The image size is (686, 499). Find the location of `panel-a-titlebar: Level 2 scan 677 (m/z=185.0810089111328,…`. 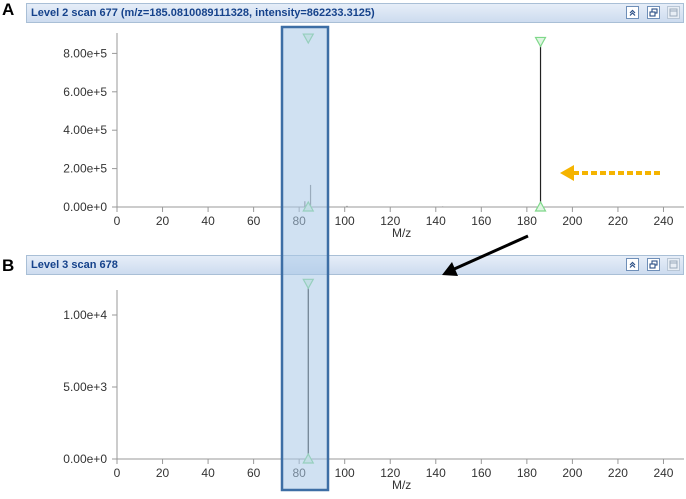

panel-a-titlebar: Level 2 scan 677 (m/z=185.0810089111328,… is located at coordinates (355, 13).